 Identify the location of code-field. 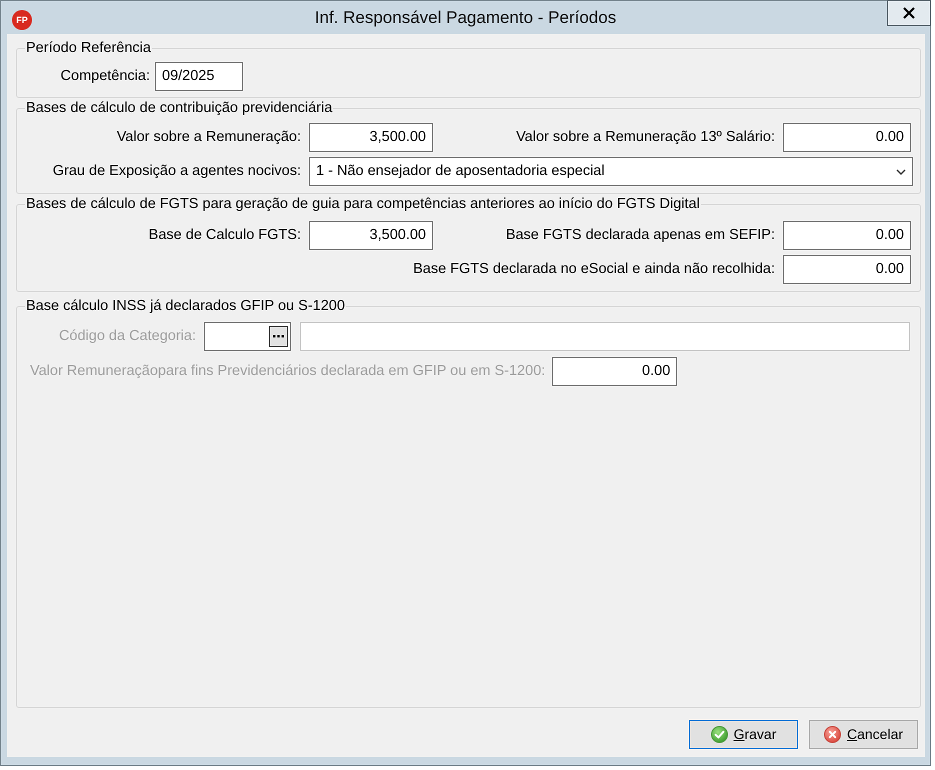
(247, 336).